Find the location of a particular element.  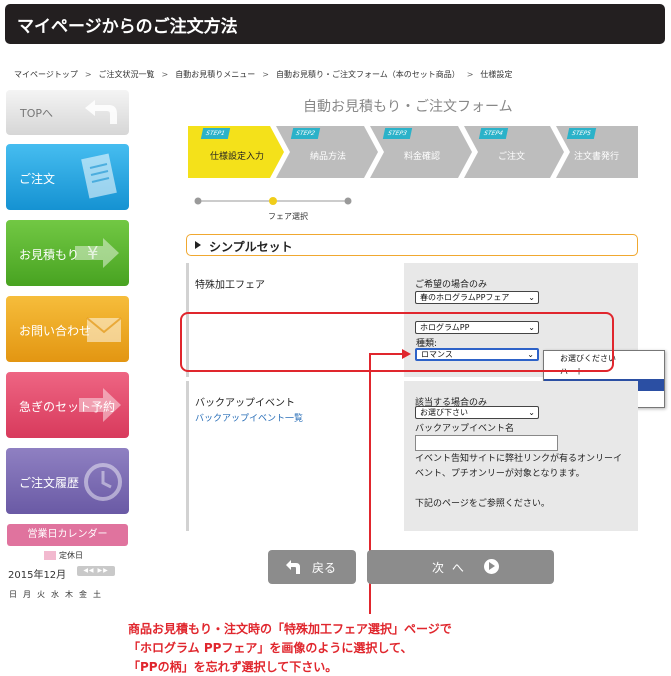

instruction-line: 「ホログラム PPフェア」を画像のように選択して、 is located at coordinates (270, 648).